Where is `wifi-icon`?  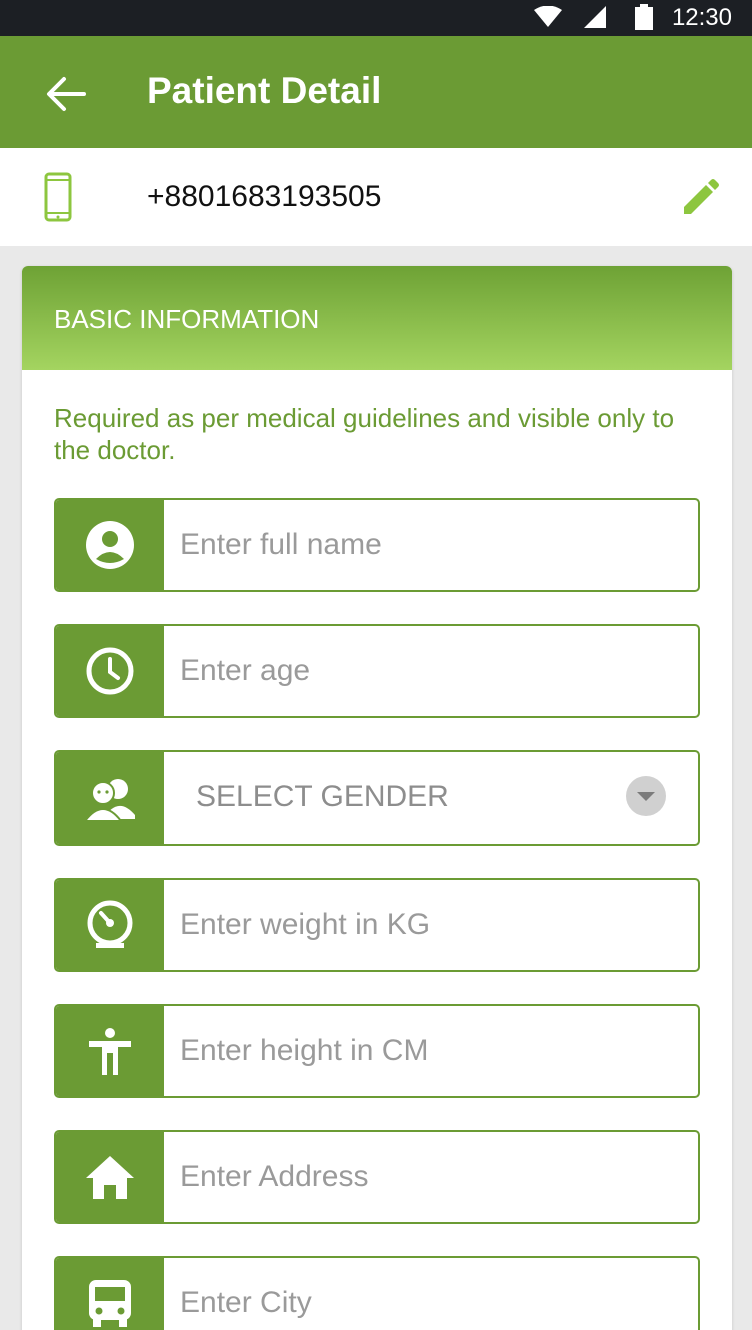
wifi-icon is located at coordinates (548, 16).